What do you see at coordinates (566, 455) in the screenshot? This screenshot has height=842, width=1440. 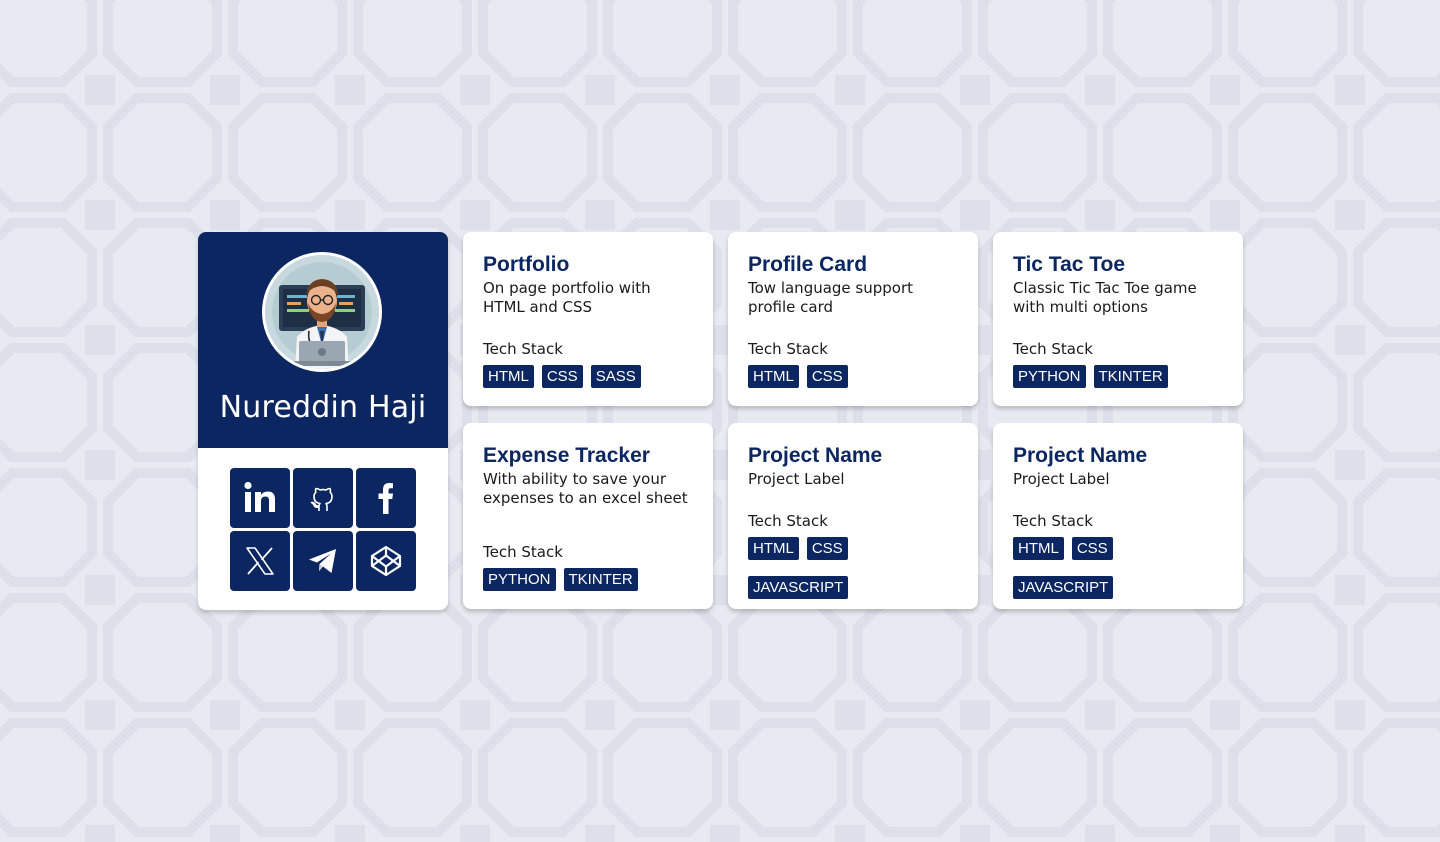 I see `project-title: Expense Tracker` at bounding box center [566, 455].